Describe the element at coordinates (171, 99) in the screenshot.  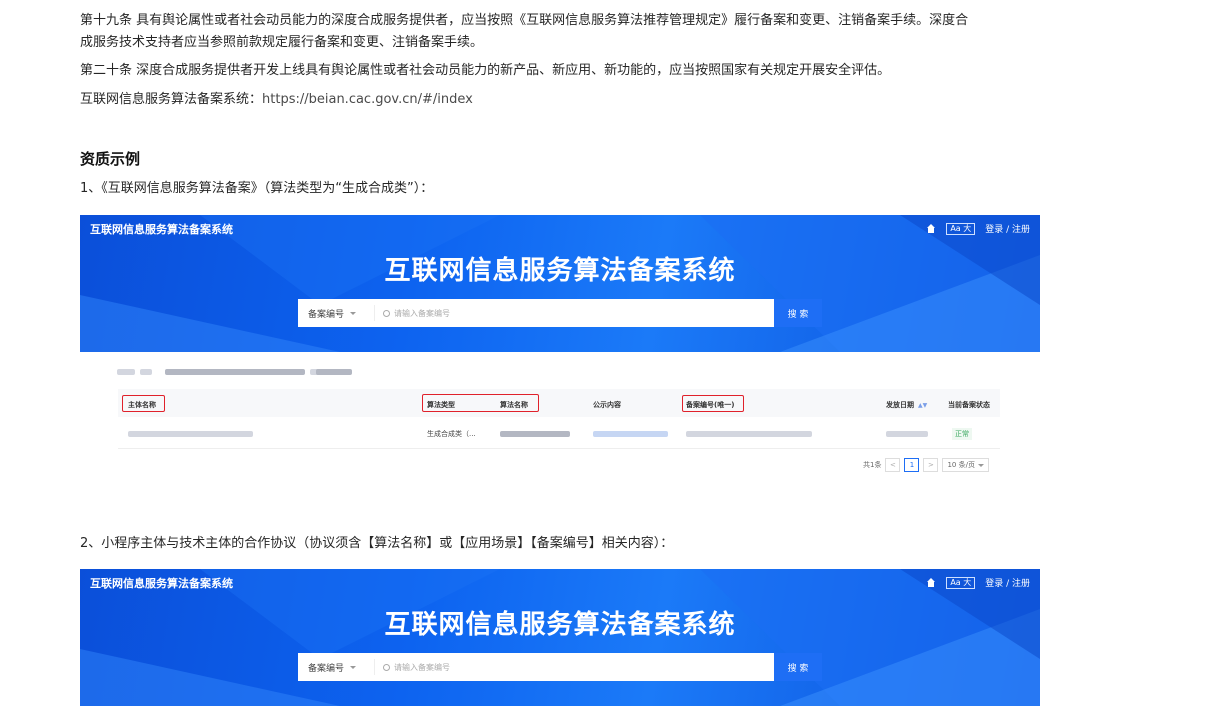
I see `beian-label: 互联网信息服务算法备案系统：` at that location.